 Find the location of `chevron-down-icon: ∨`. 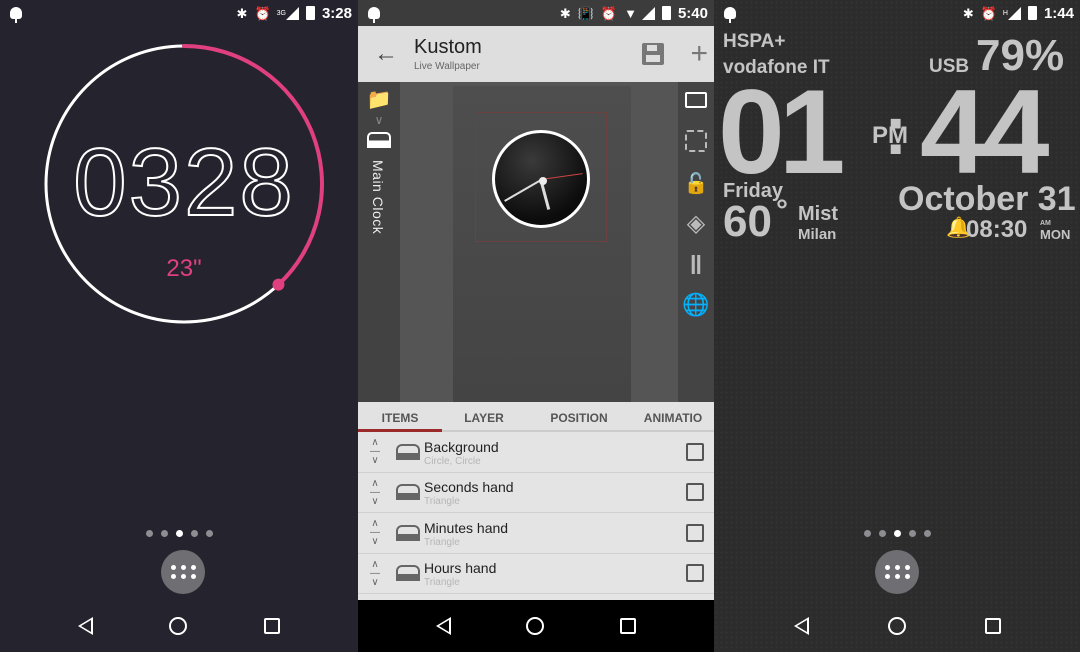

chevron-down-icon: ∨ is located at coordinates (379, 120).